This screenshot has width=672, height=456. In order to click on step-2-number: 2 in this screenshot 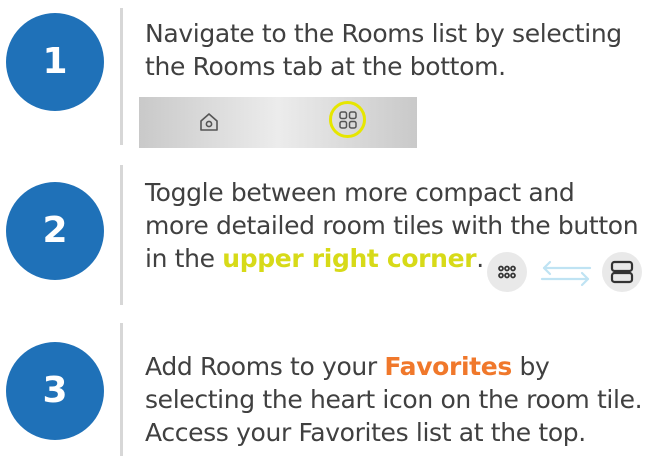, I will do `click(55, 230)`.